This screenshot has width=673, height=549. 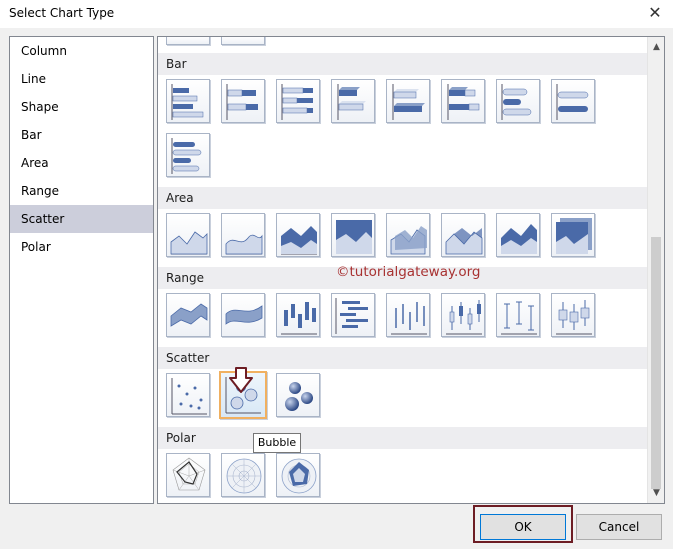 I want to click on chart-thumb-range-stock, so click(x=408, y=315).